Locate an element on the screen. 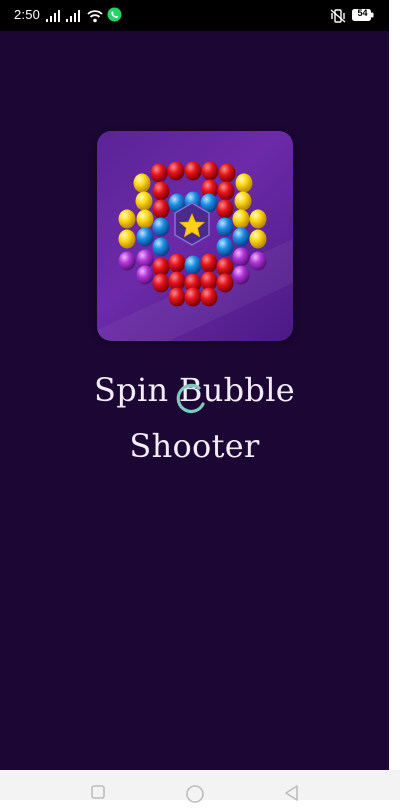 The width and height of the screenshot is (400, 808). whatsapp-notification-icon is located at coordinates (114, 16).